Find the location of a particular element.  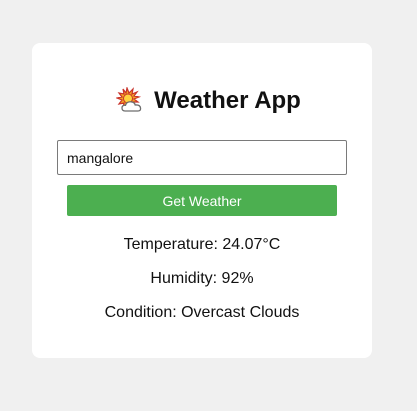

condition-value: Overcast Clouds is located at coordinates (240, 312).